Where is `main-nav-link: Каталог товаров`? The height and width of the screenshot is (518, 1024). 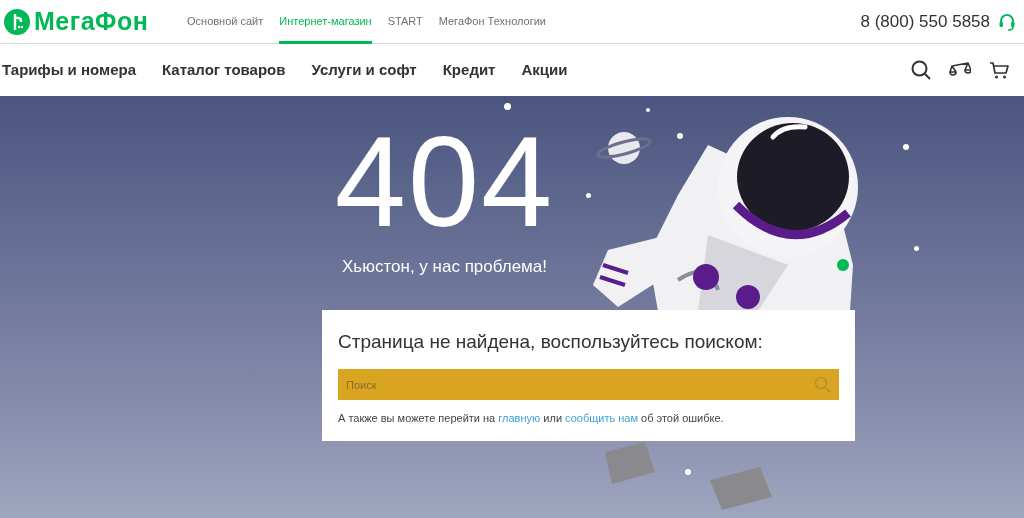
main-nav-link: Каталог товаров is located at coordinates (224, 70).